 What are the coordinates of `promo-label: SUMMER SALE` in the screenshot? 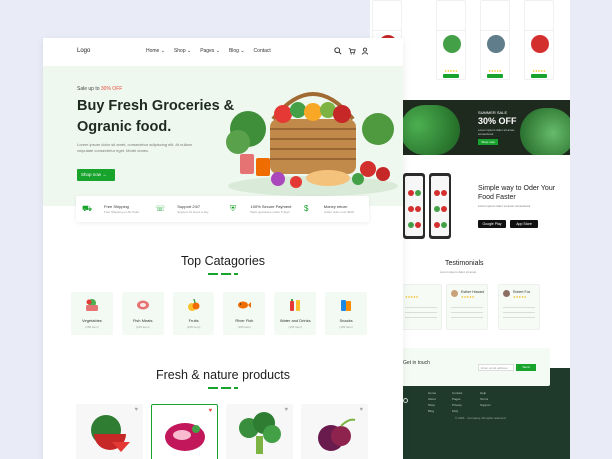 It's located at (493, 112).